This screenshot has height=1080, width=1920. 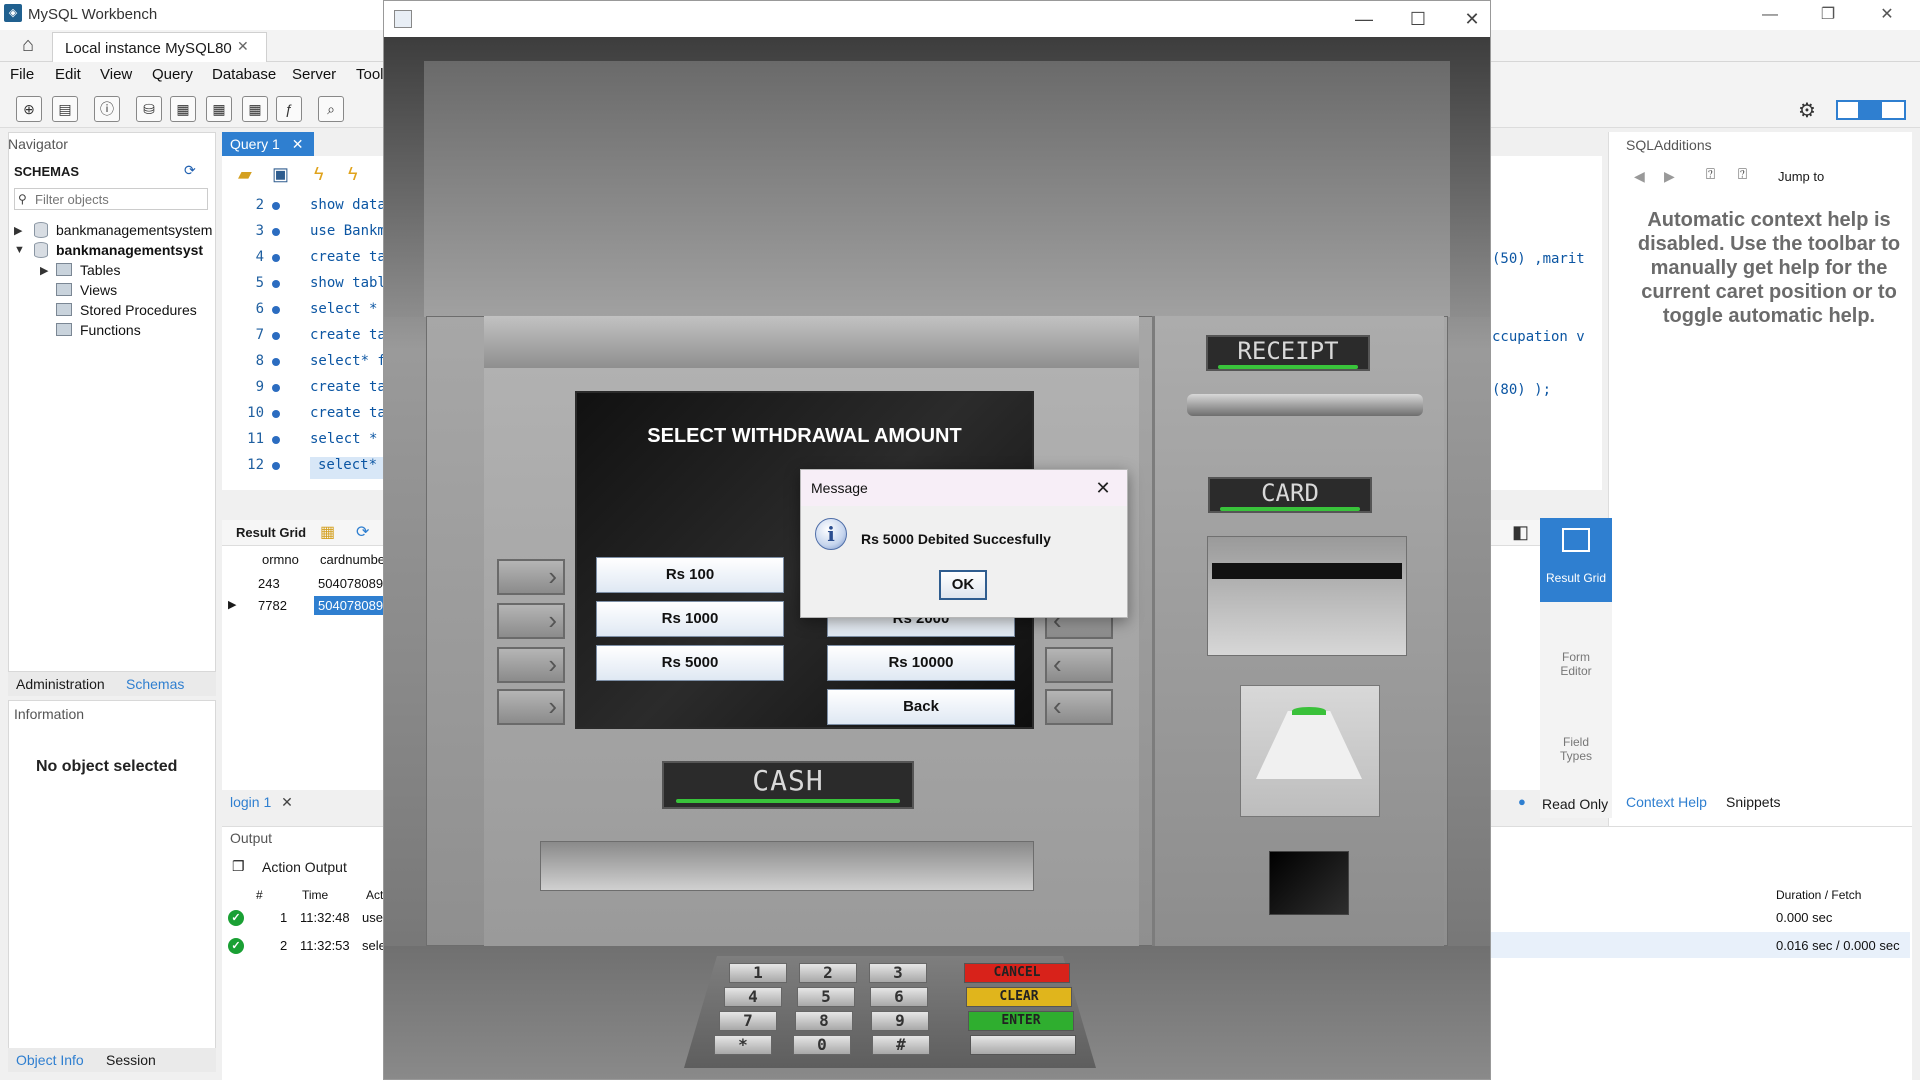 What do you see at coordinates (98, 290) in the screenshot?
I see `tree-item-views: Views` at bounding box center [98, 290].